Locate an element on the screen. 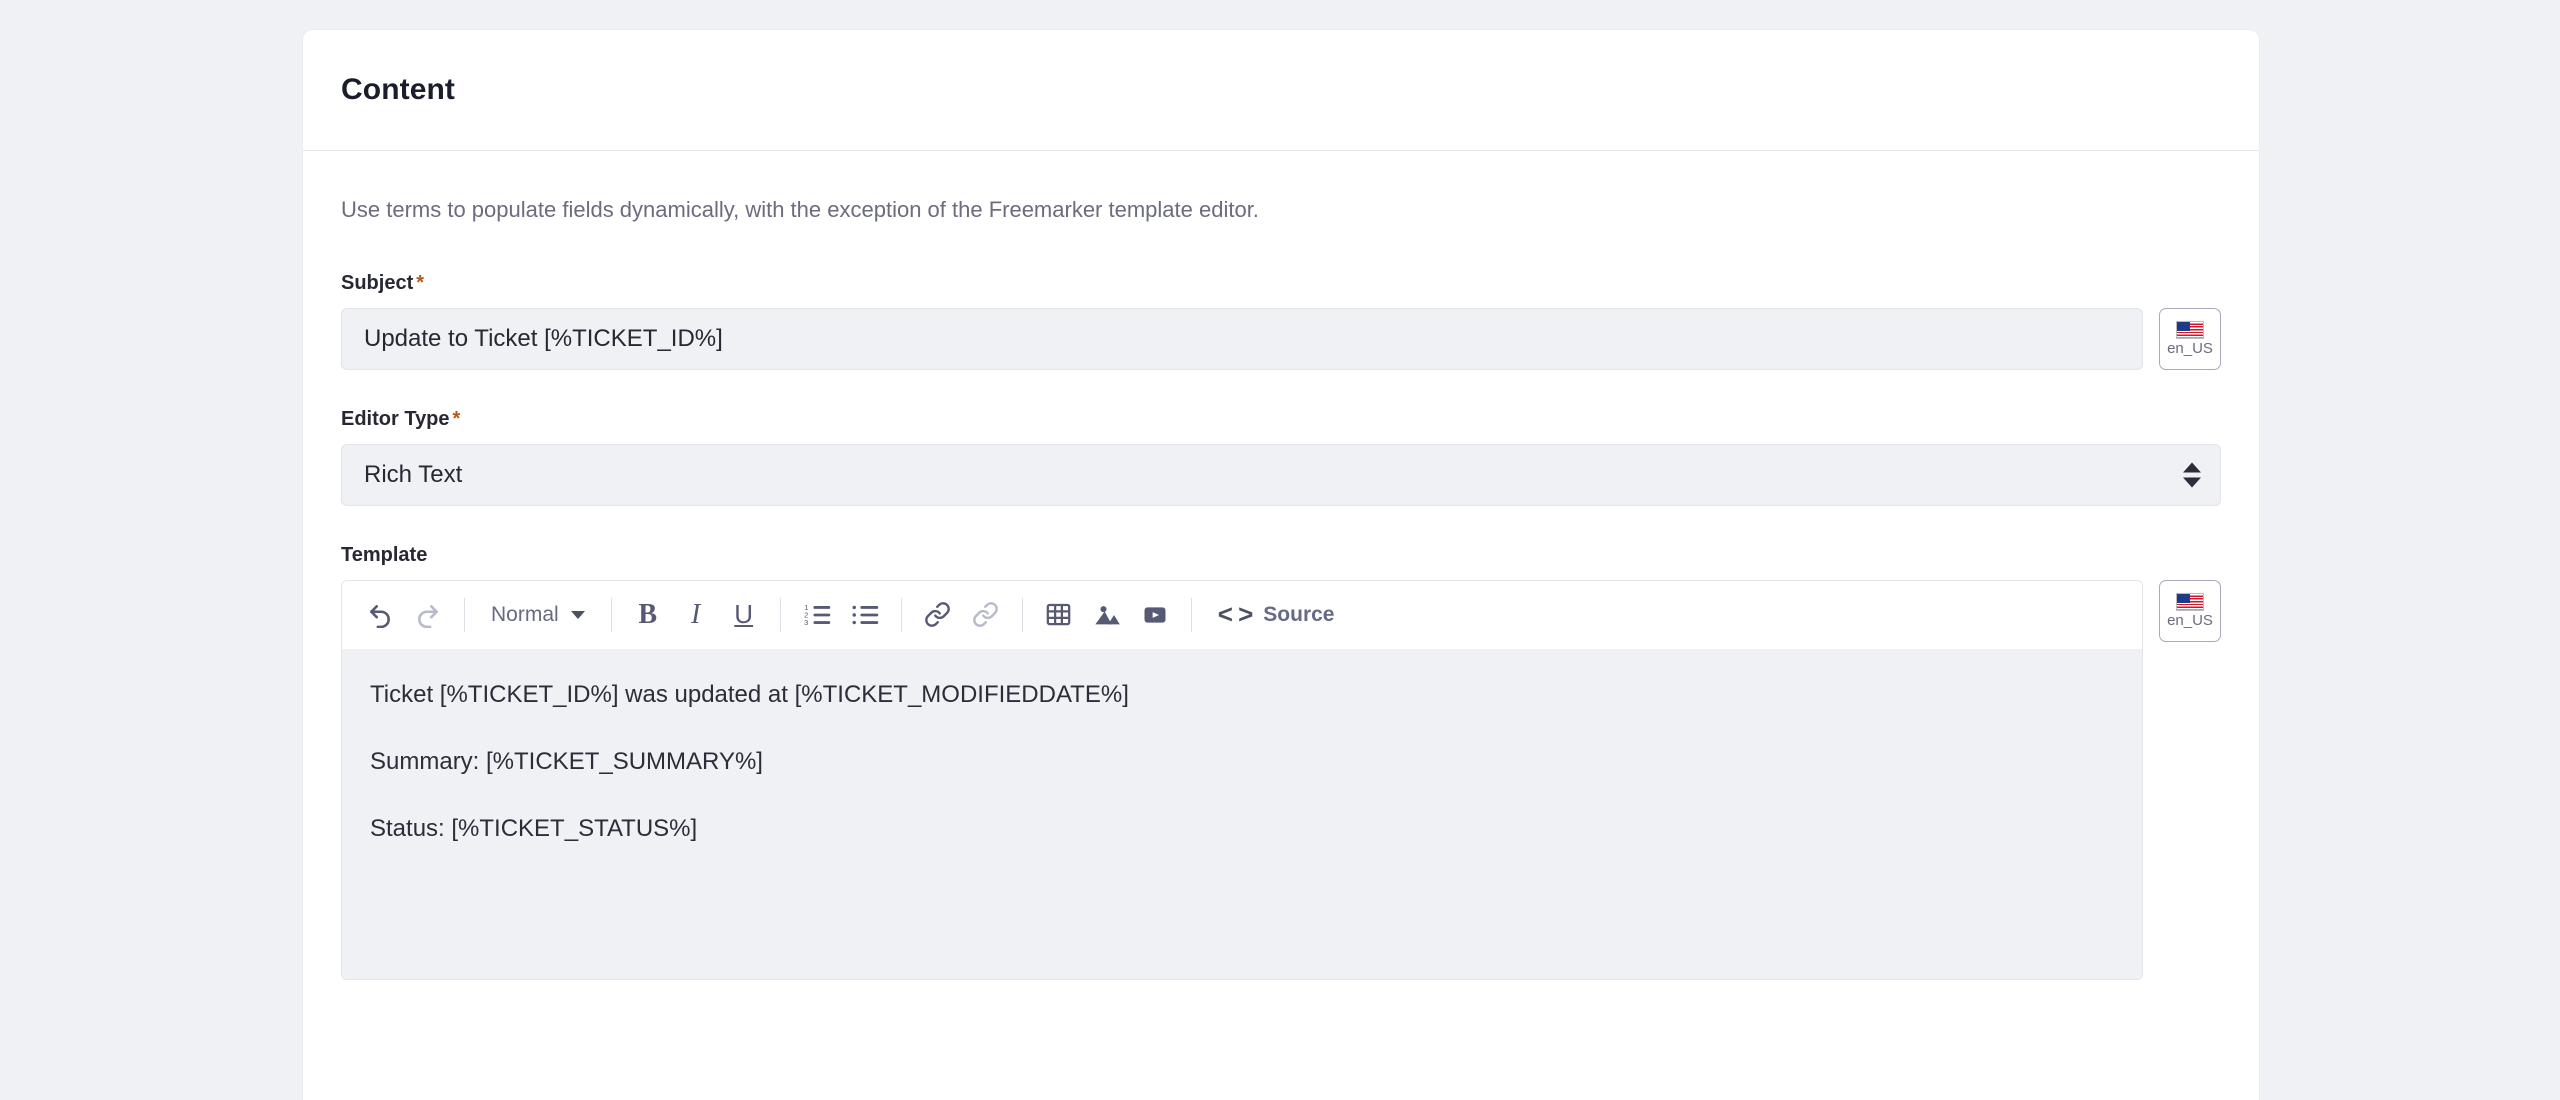  editor-type-label: Editor Type * is located at coordinates (1281, 419).